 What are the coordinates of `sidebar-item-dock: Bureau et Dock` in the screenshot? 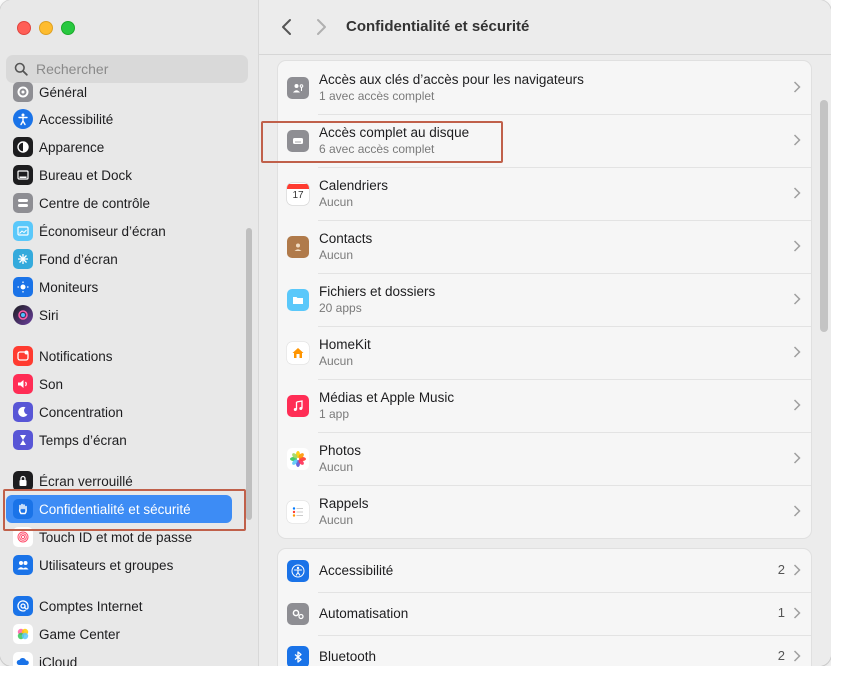 It's located at (122, 175).